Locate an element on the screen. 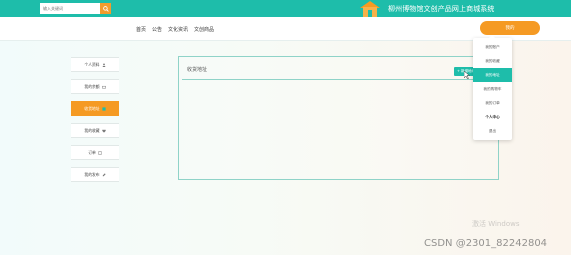 The width and height of the screenshot is (571, 255). nav-products: 文创商品 is located at coordinates (204, 29).